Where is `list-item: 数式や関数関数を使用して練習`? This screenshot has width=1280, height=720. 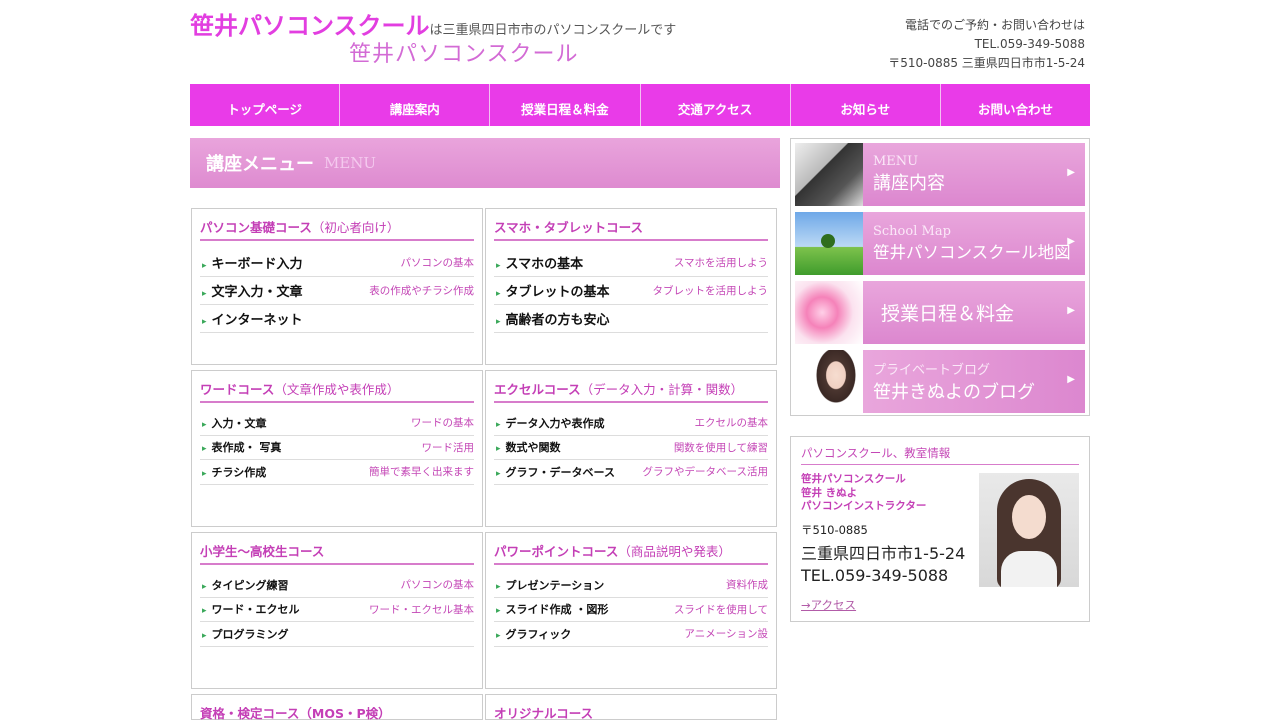
list-item: 数式や関数関数を使用して練習 is located at coordinates (631, 448).